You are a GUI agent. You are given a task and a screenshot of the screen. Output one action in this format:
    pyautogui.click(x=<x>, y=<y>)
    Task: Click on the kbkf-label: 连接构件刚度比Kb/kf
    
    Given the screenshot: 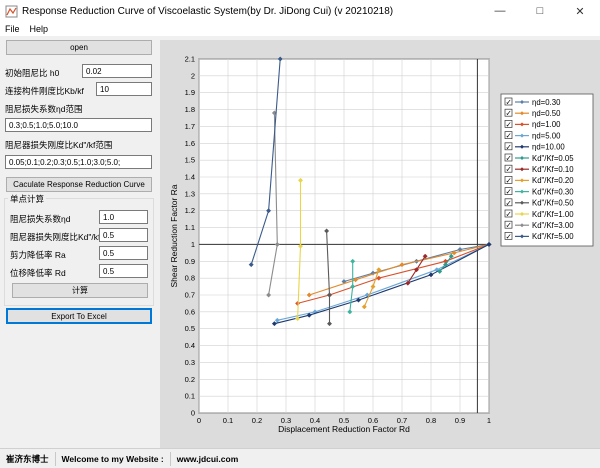 What is the action you would take?
    pyautogui.click(x=44, y=91)
    